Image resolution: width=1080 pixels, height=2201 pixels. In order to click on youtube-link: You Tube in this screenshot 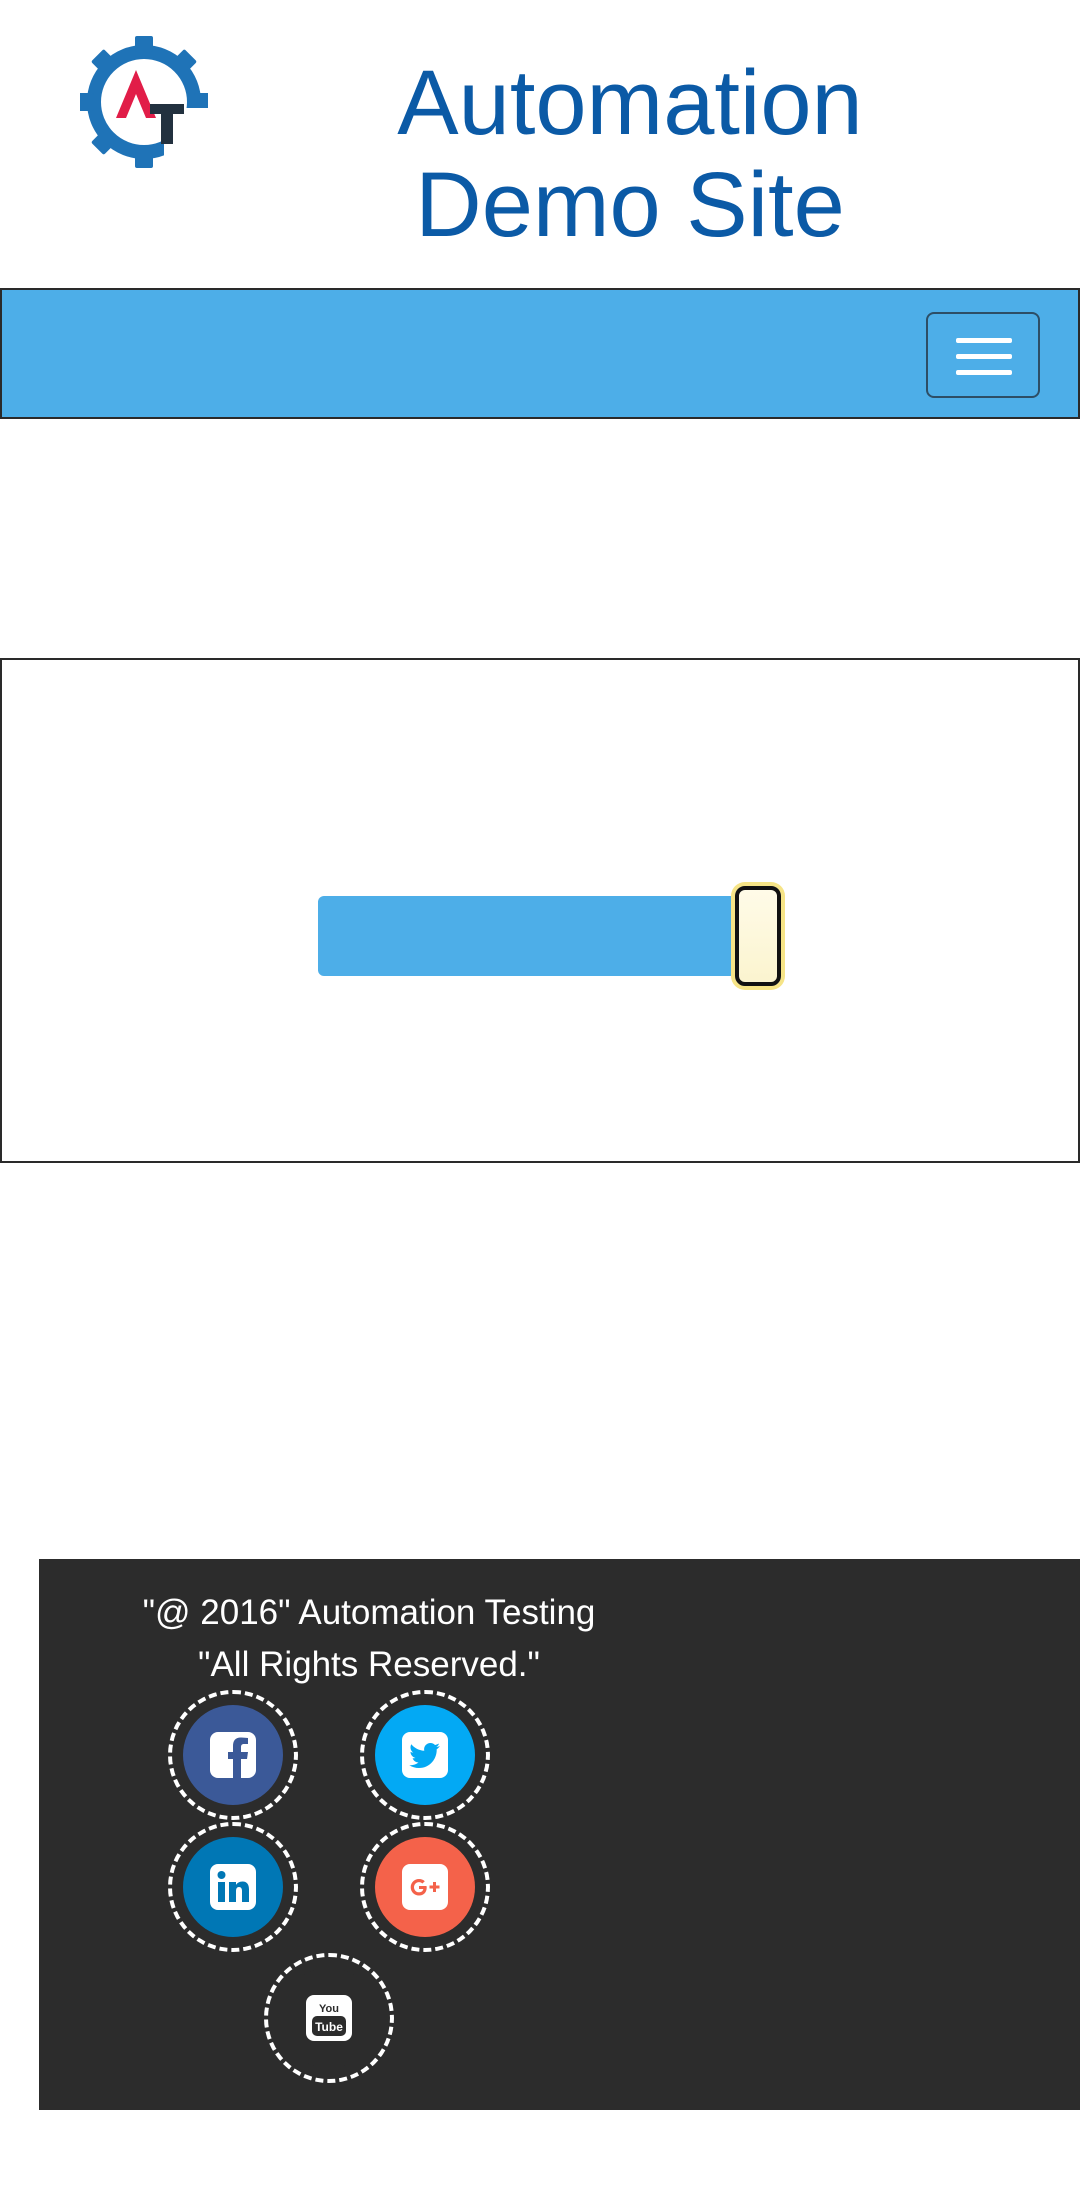, I will do `click(329, 2018)`.